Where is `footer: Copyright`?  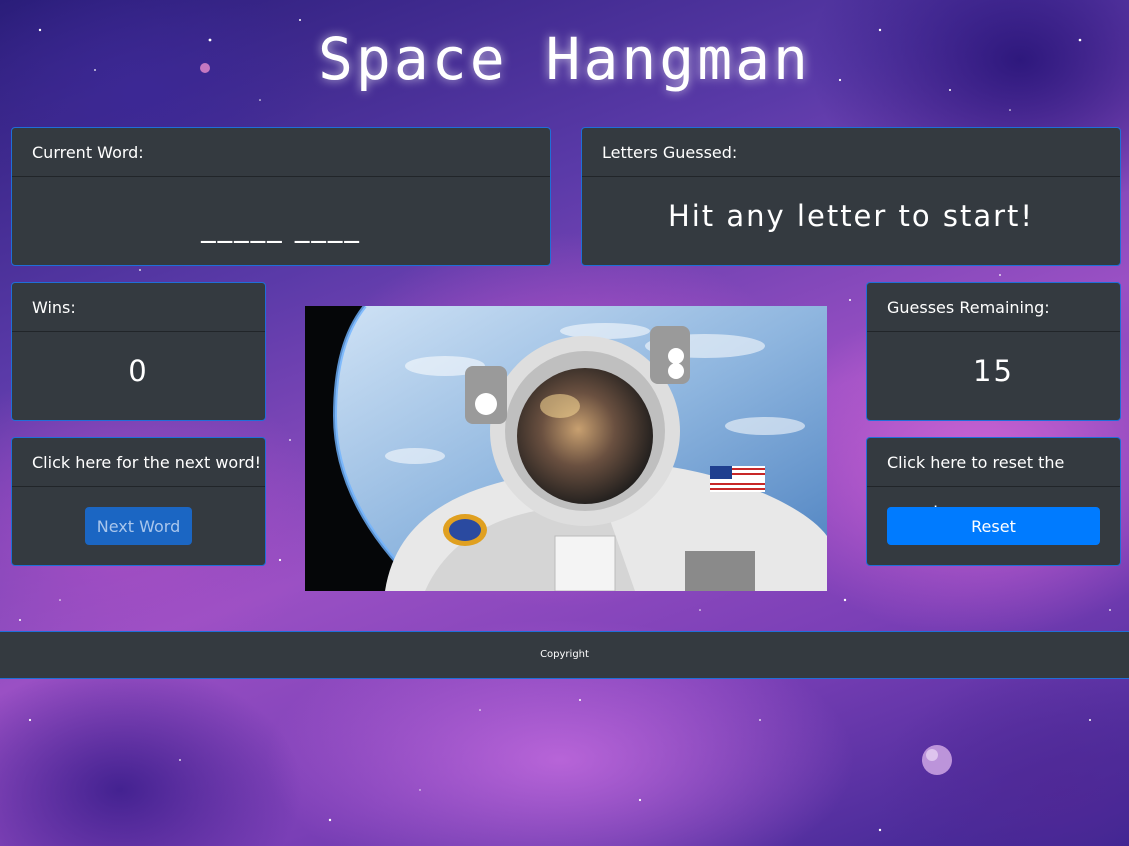 footer: Copyright is located at coordinates (564, 655).